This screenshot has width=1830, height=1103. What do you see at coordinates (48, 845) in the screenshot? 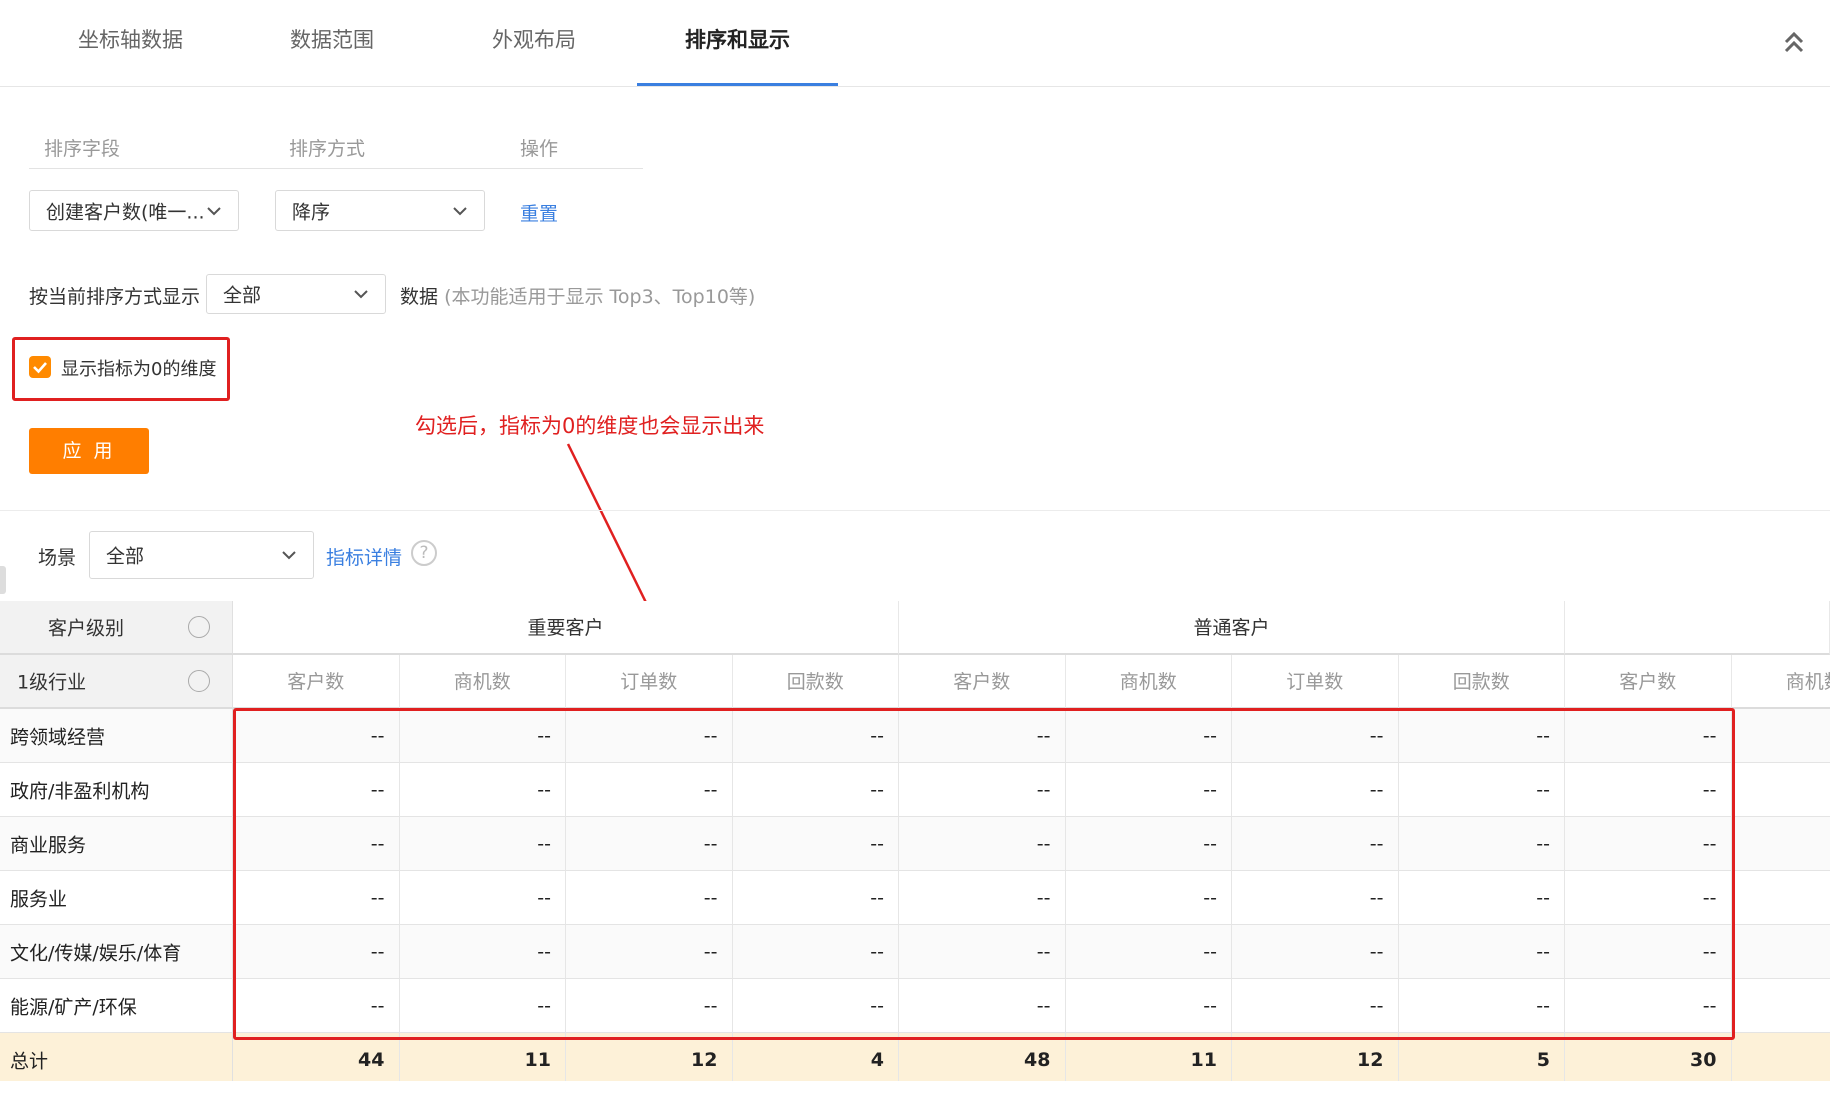
I see `row-label-text: 商业服务` at bounding box center [48, 845].